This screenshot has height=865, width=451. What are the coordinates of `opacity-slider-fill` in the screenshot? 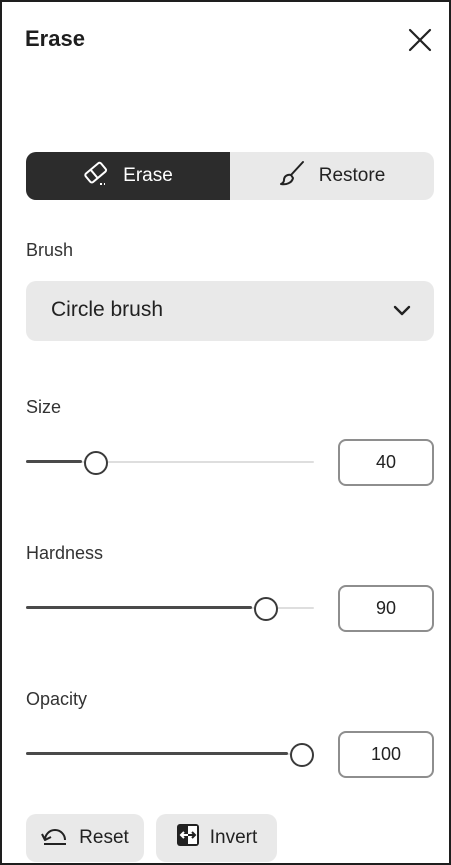 It's located at (157, 753).